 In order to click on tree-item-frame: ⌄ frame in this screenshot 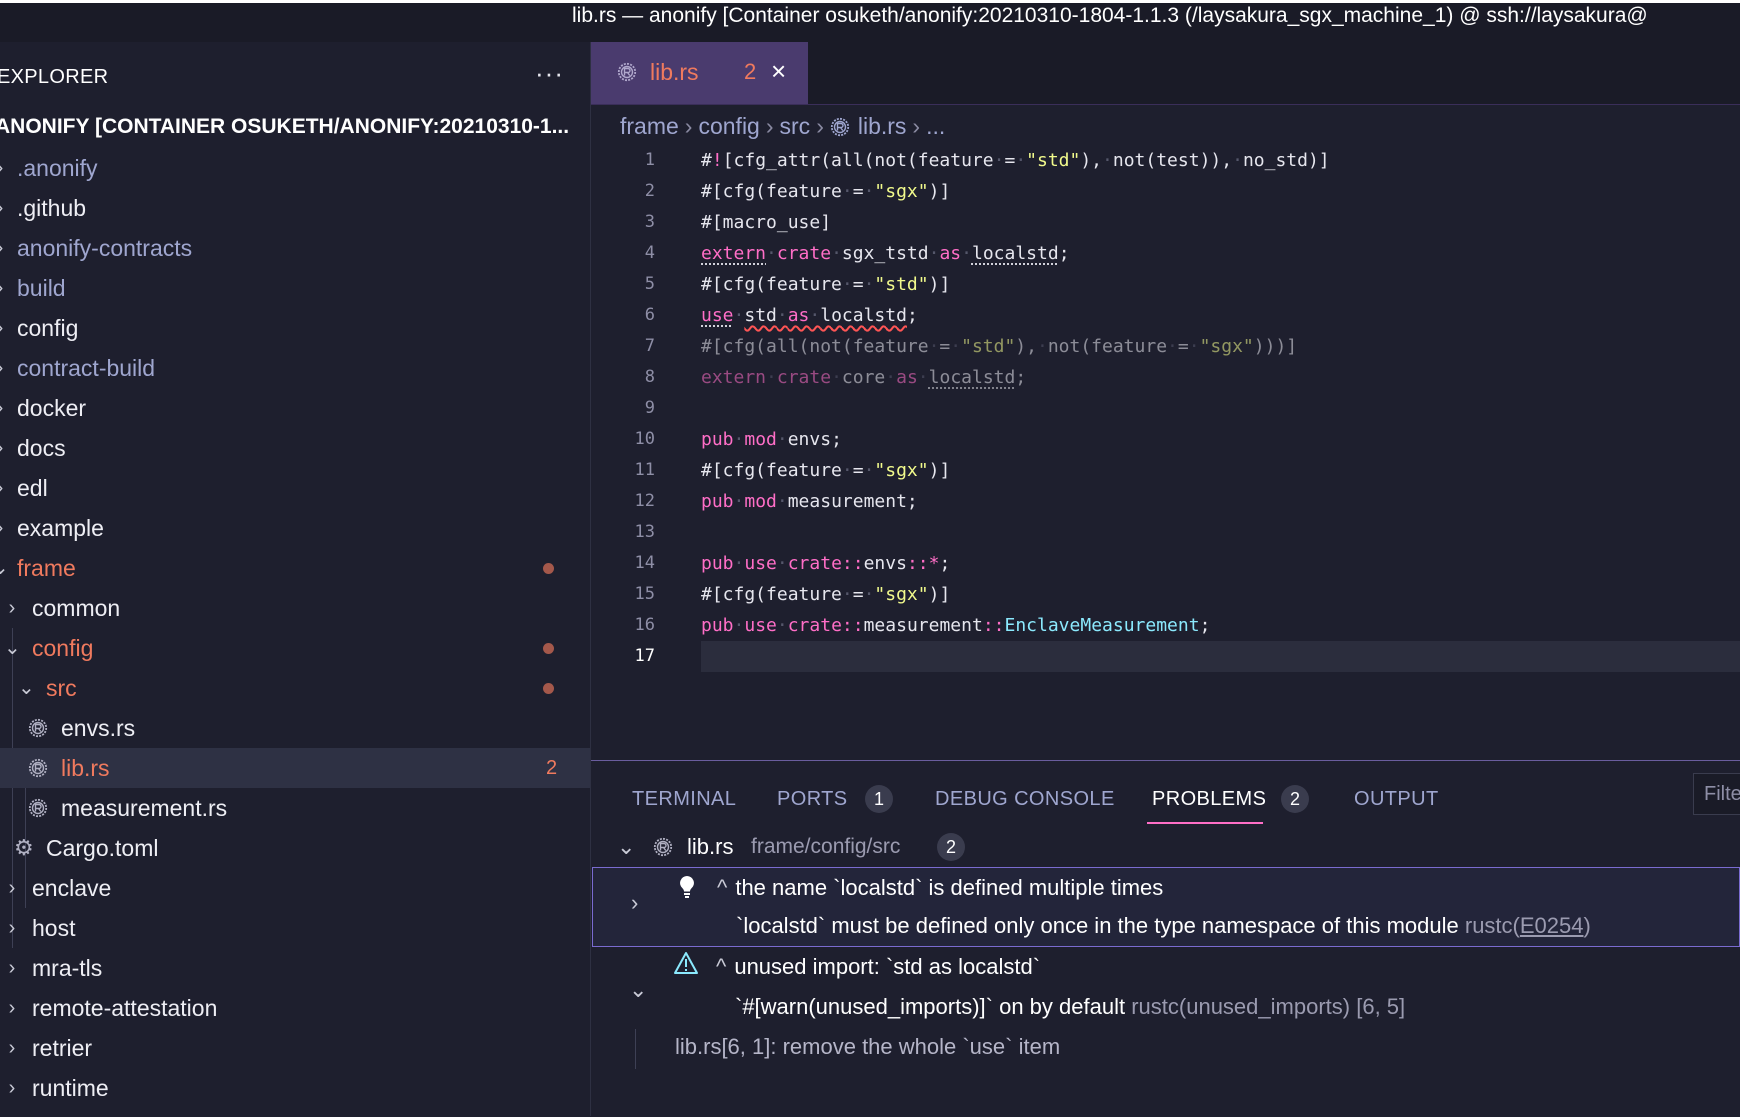, I will do `click(295, 568)`.